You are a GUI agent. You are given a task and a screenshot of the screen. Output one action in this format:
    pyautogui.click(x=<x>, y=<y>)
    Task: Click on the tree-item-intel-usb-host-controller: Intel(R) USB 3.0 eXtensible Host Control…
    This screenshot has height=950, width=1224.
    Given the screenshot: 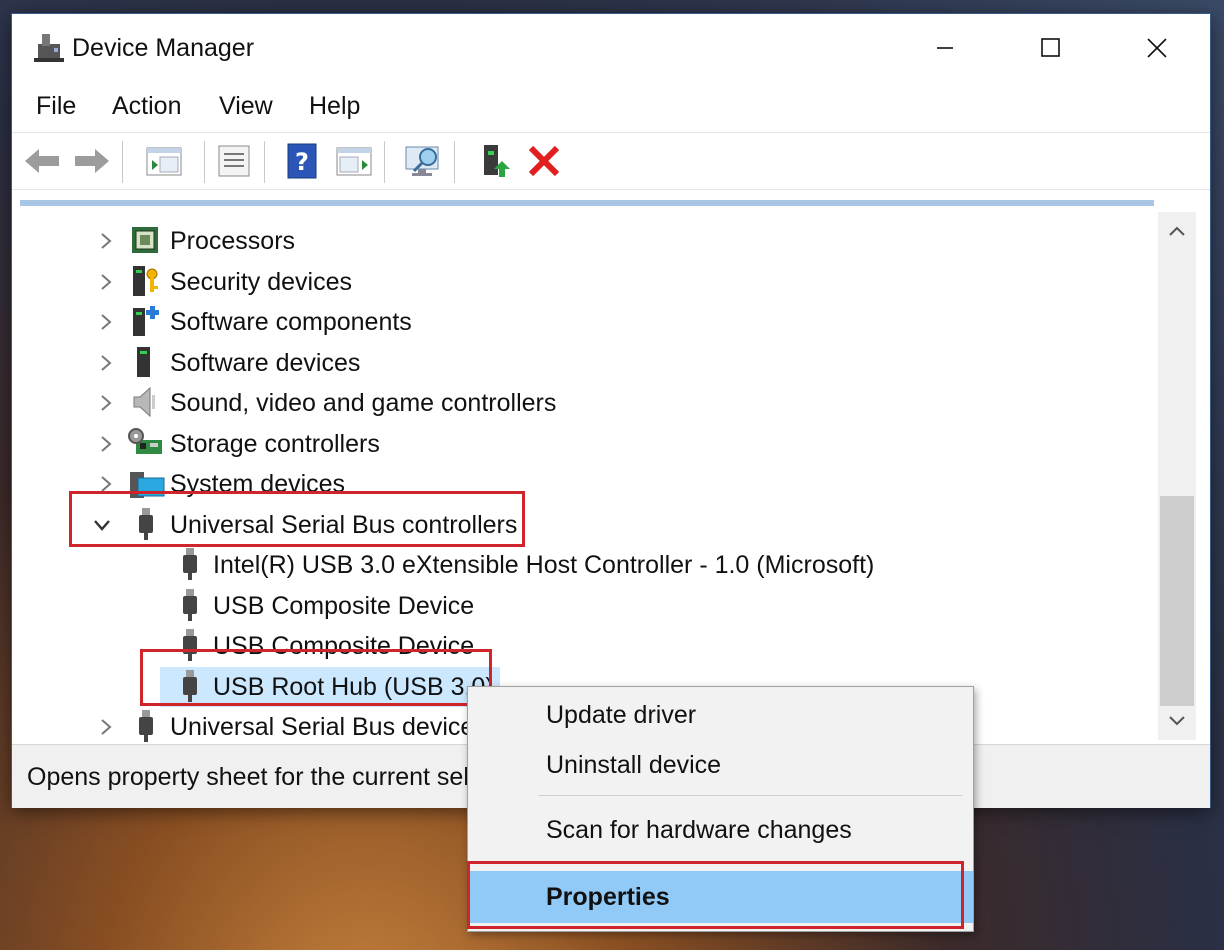 What is the action you would take?
    pyautogui.click(x=520, y=565)
    